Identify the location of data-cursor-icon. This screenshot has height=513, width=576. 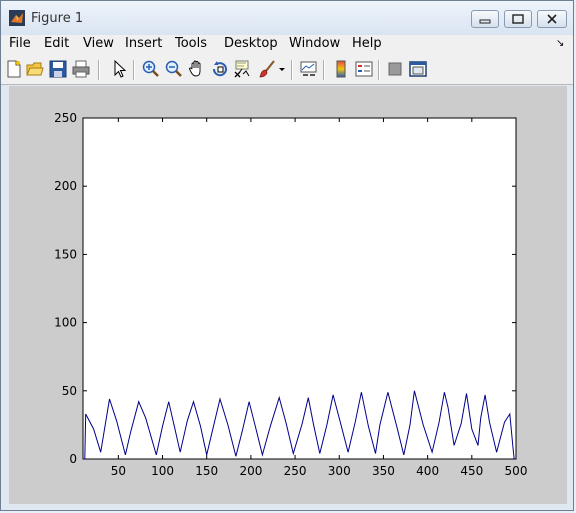
(243, 69).